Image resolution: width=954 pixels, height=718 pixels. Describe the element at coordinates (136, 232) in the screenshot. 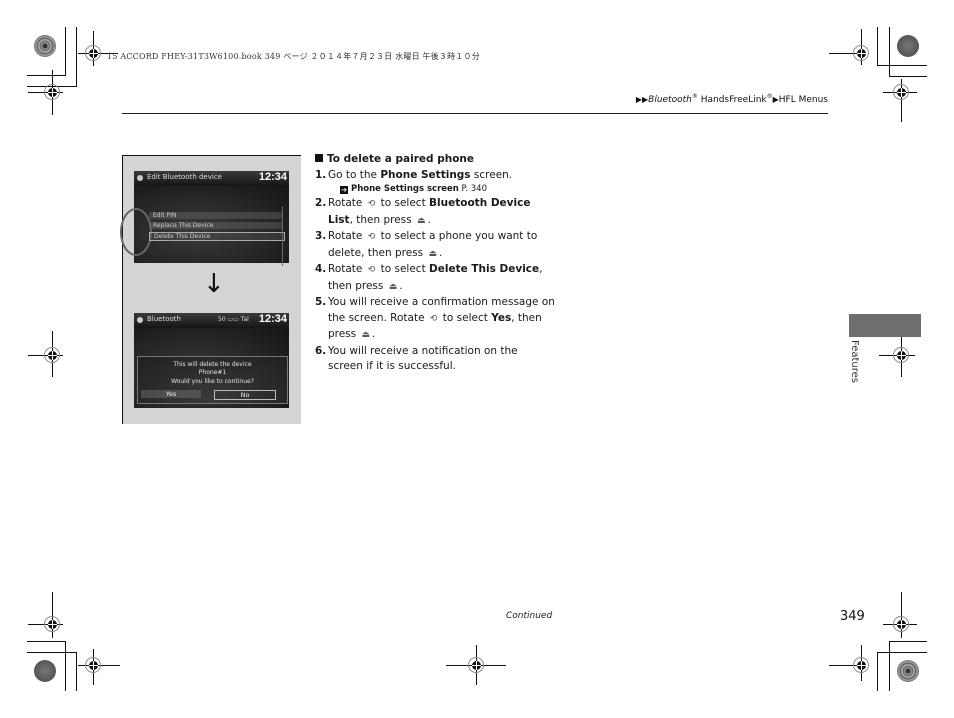

I see `knob-arc-icon` at that location.